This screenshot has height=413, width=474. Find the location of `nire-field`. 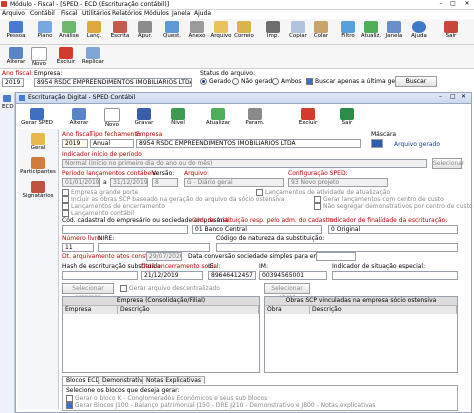

nire-field is located at coordinates (154, 247).